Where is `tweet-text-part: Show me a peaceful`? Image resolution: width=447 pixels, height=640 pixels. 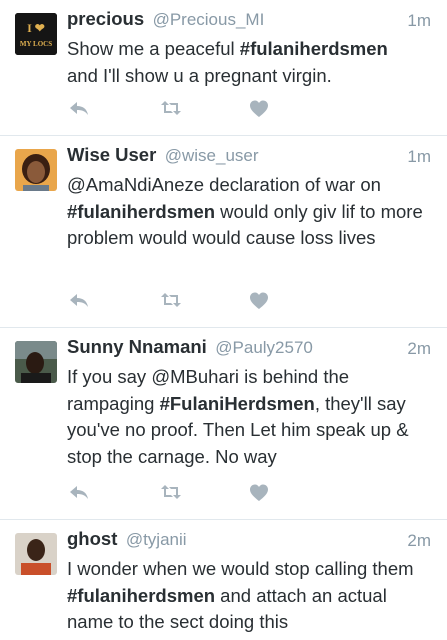
tweet-text-part: Show me a peaceful is located at coordinates (153, 48).